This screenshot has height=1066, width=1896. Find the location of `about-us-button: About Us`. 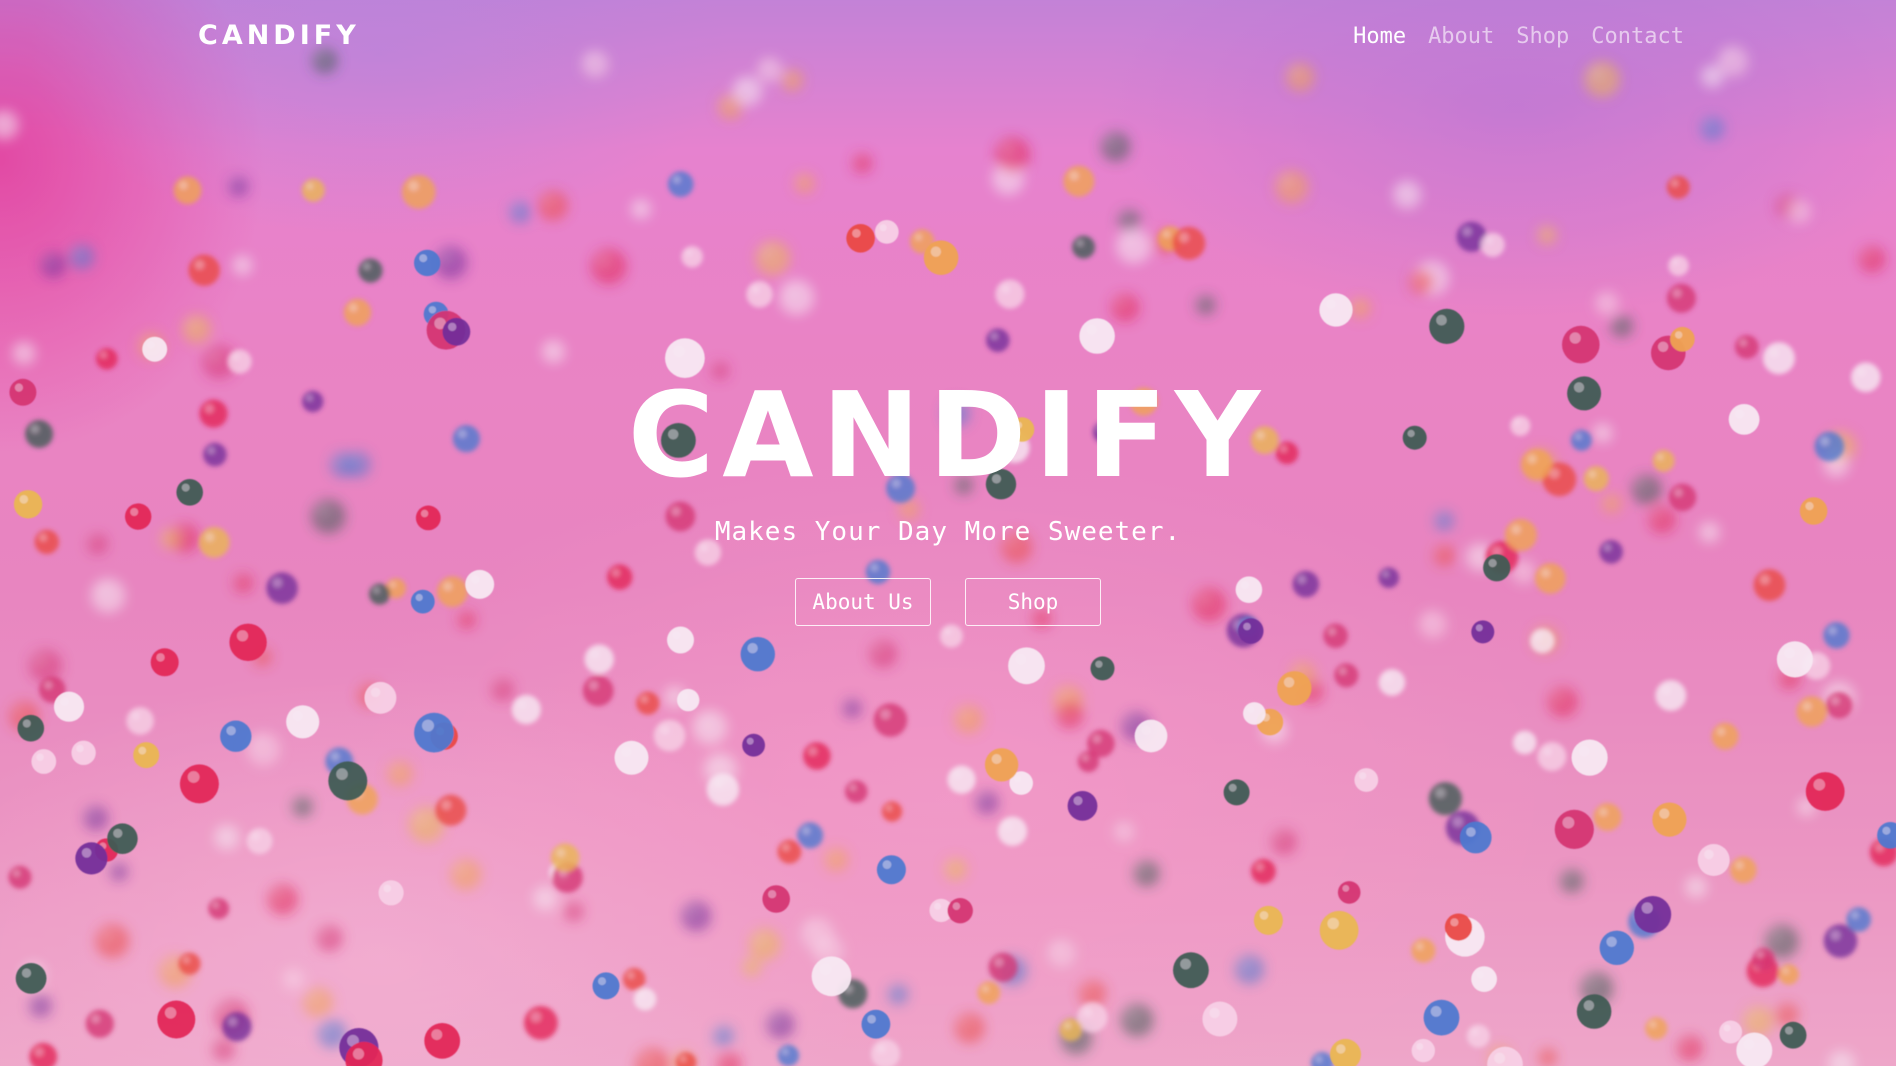

about-us-button: About Us is located at coordinates (863, 602).